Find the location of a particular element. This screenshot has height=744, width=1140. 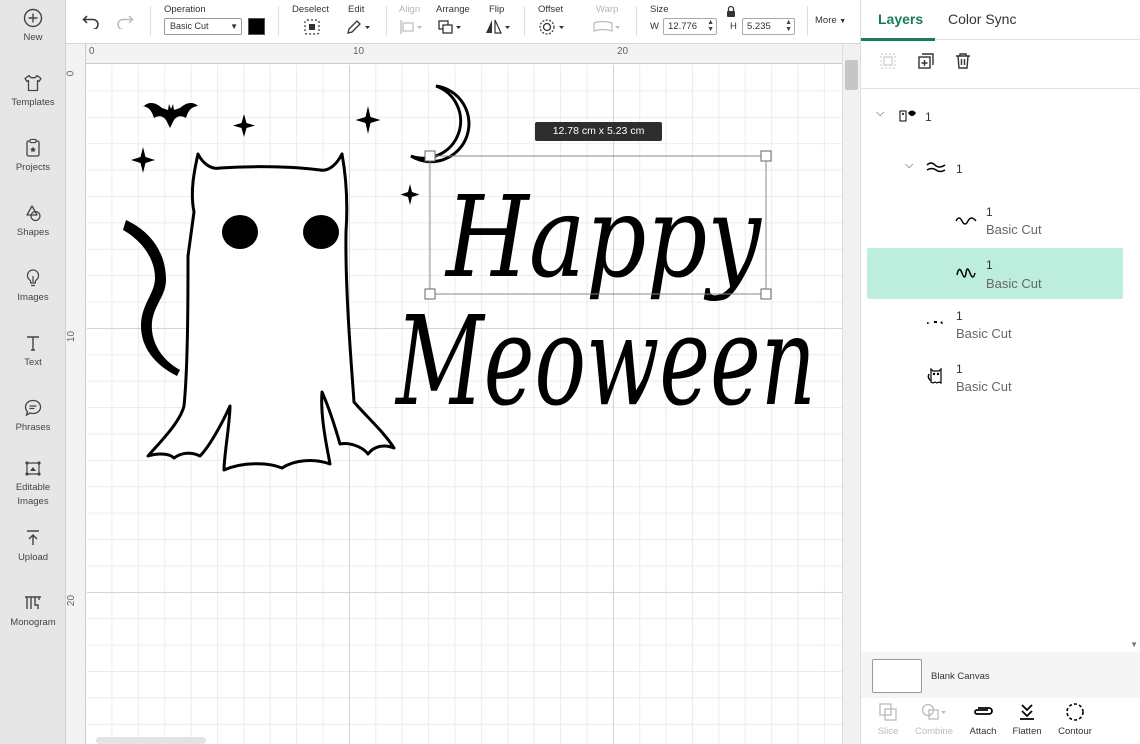

layer-row-selected: 1 Basic Cut is located at coordinates (995, 273).